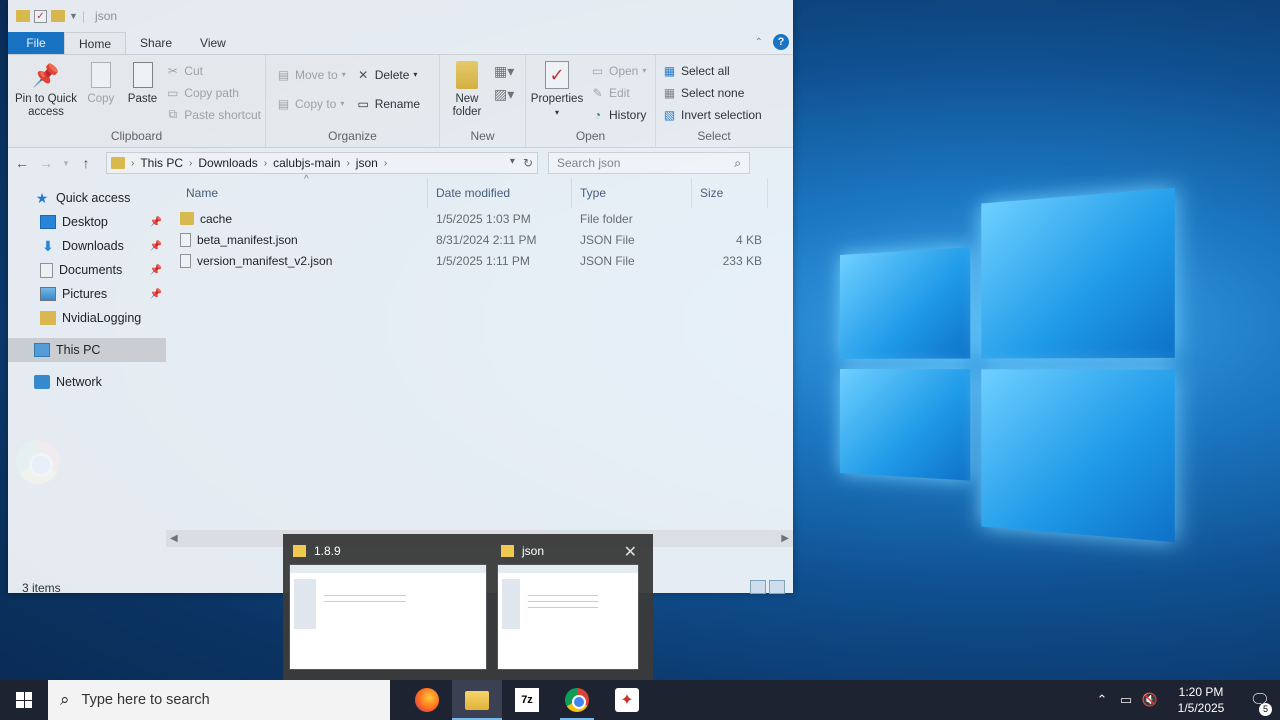 The width and height of the screenshot is (1280, 720). I want to click on start-button, so click(24, 700).